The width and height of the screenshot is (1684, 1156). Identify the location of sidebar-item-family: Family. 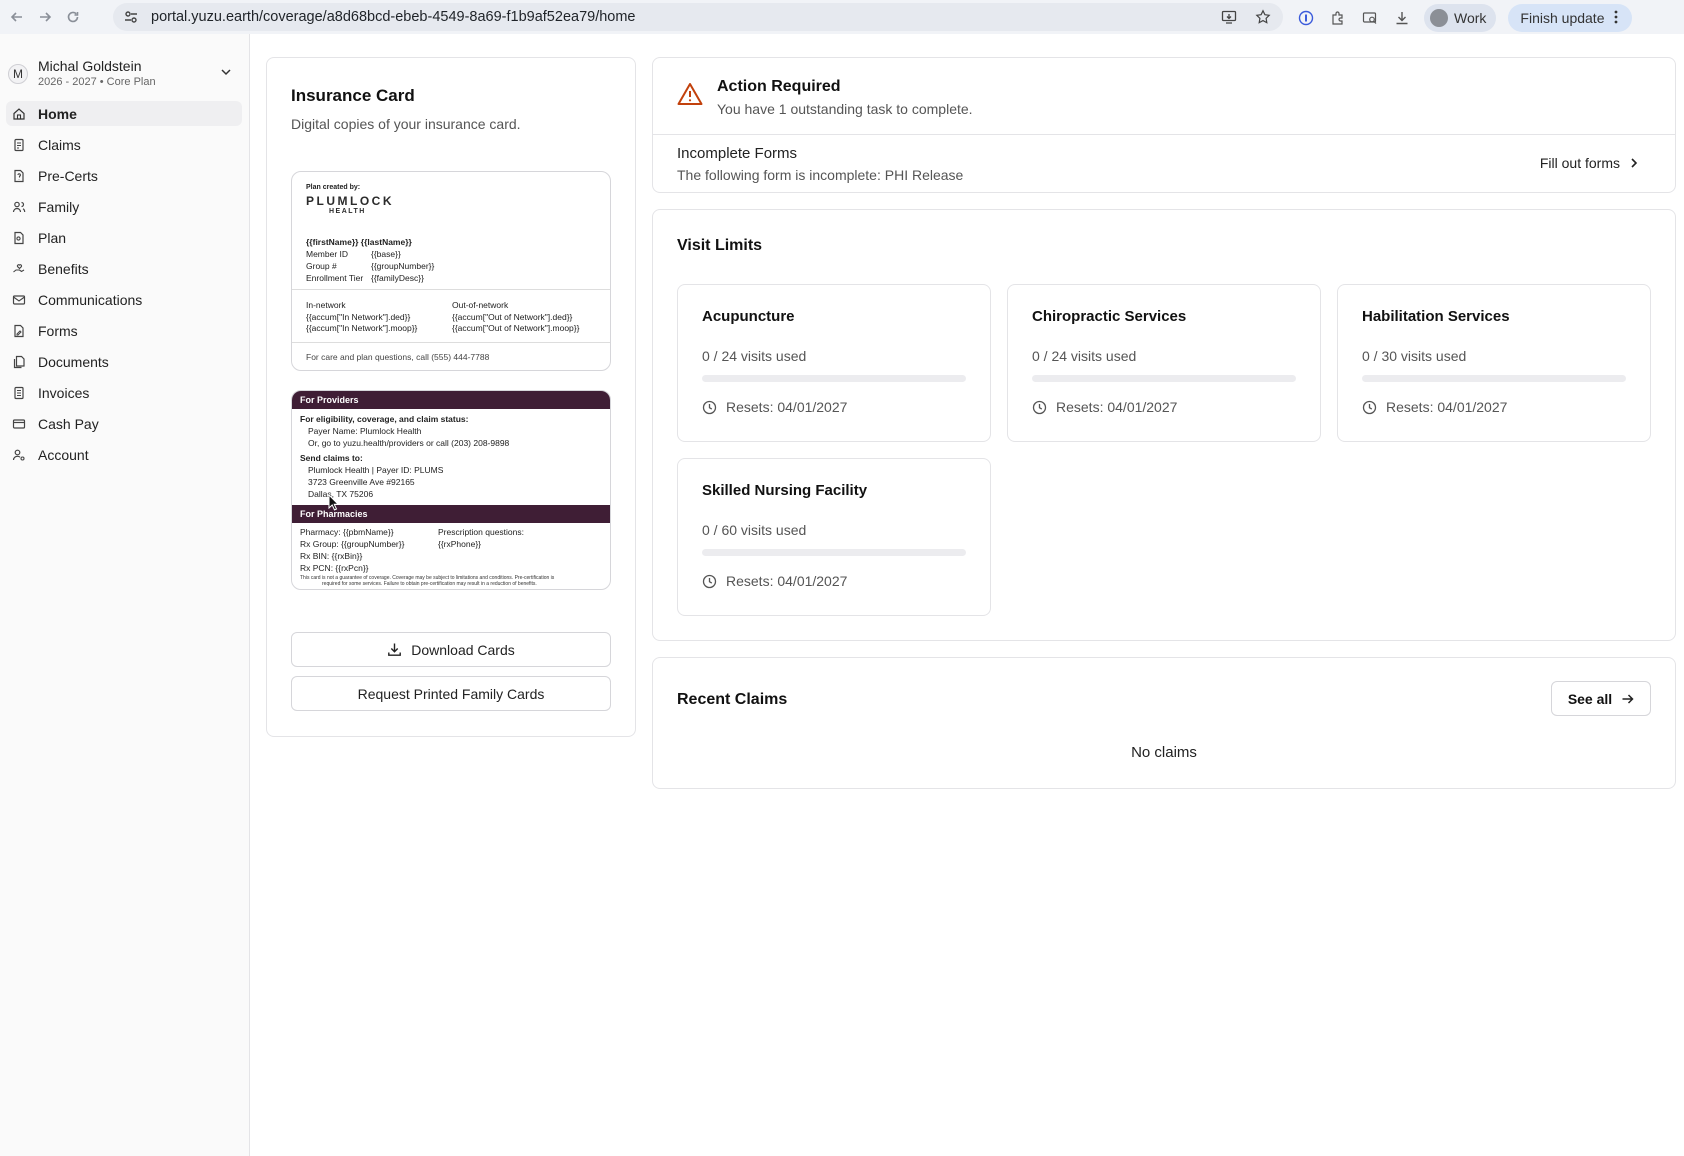
(124, 206).